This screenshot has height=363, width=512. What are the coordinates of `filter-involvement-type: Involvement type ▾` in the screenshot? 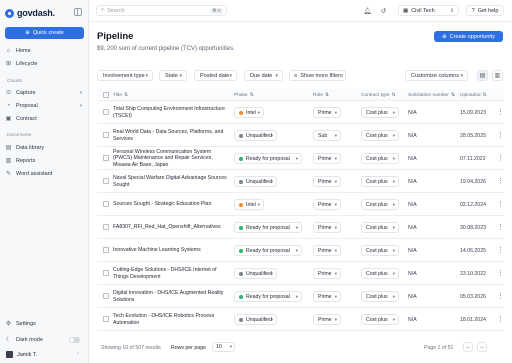 It's located at (125, 75).